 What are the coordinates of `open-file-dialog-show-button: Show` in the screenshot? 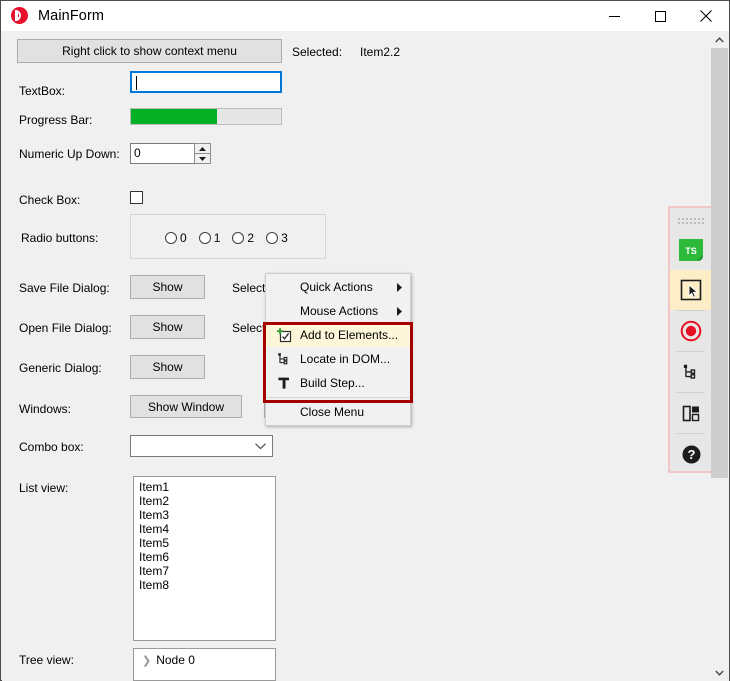 It's located at (167, 327).